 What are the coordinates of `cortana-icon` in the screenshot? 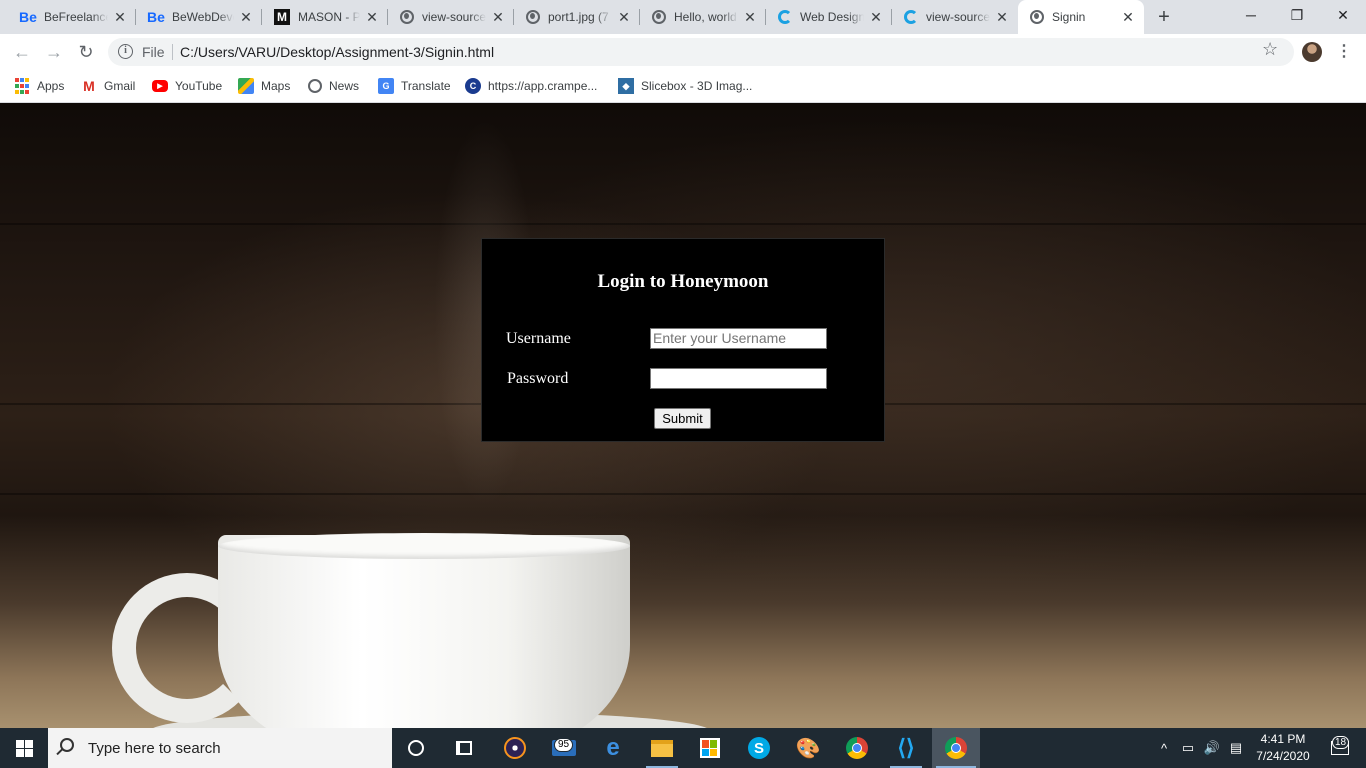 It's located at (416, 748).